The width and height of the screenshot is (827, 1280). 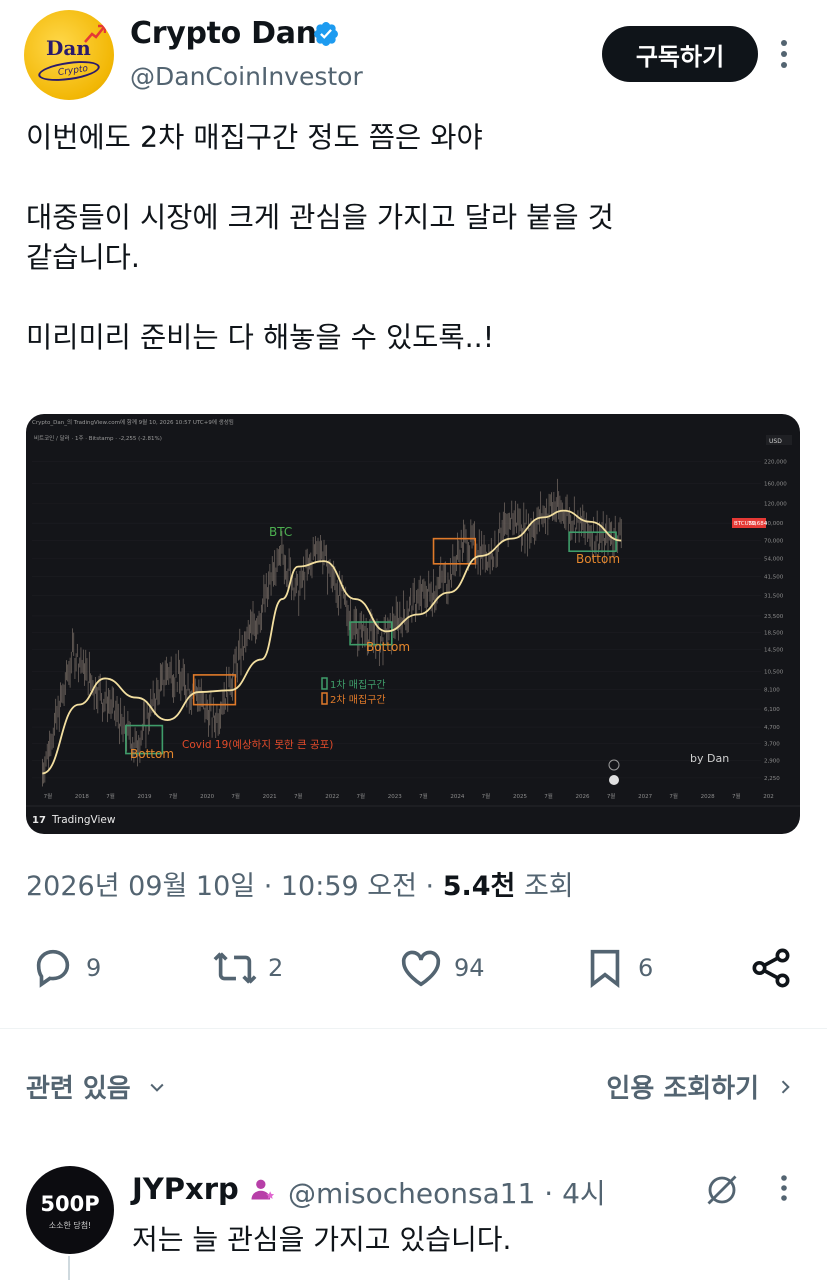 I want to click on x-tick-label: 2023, so click(x=395, y=797).